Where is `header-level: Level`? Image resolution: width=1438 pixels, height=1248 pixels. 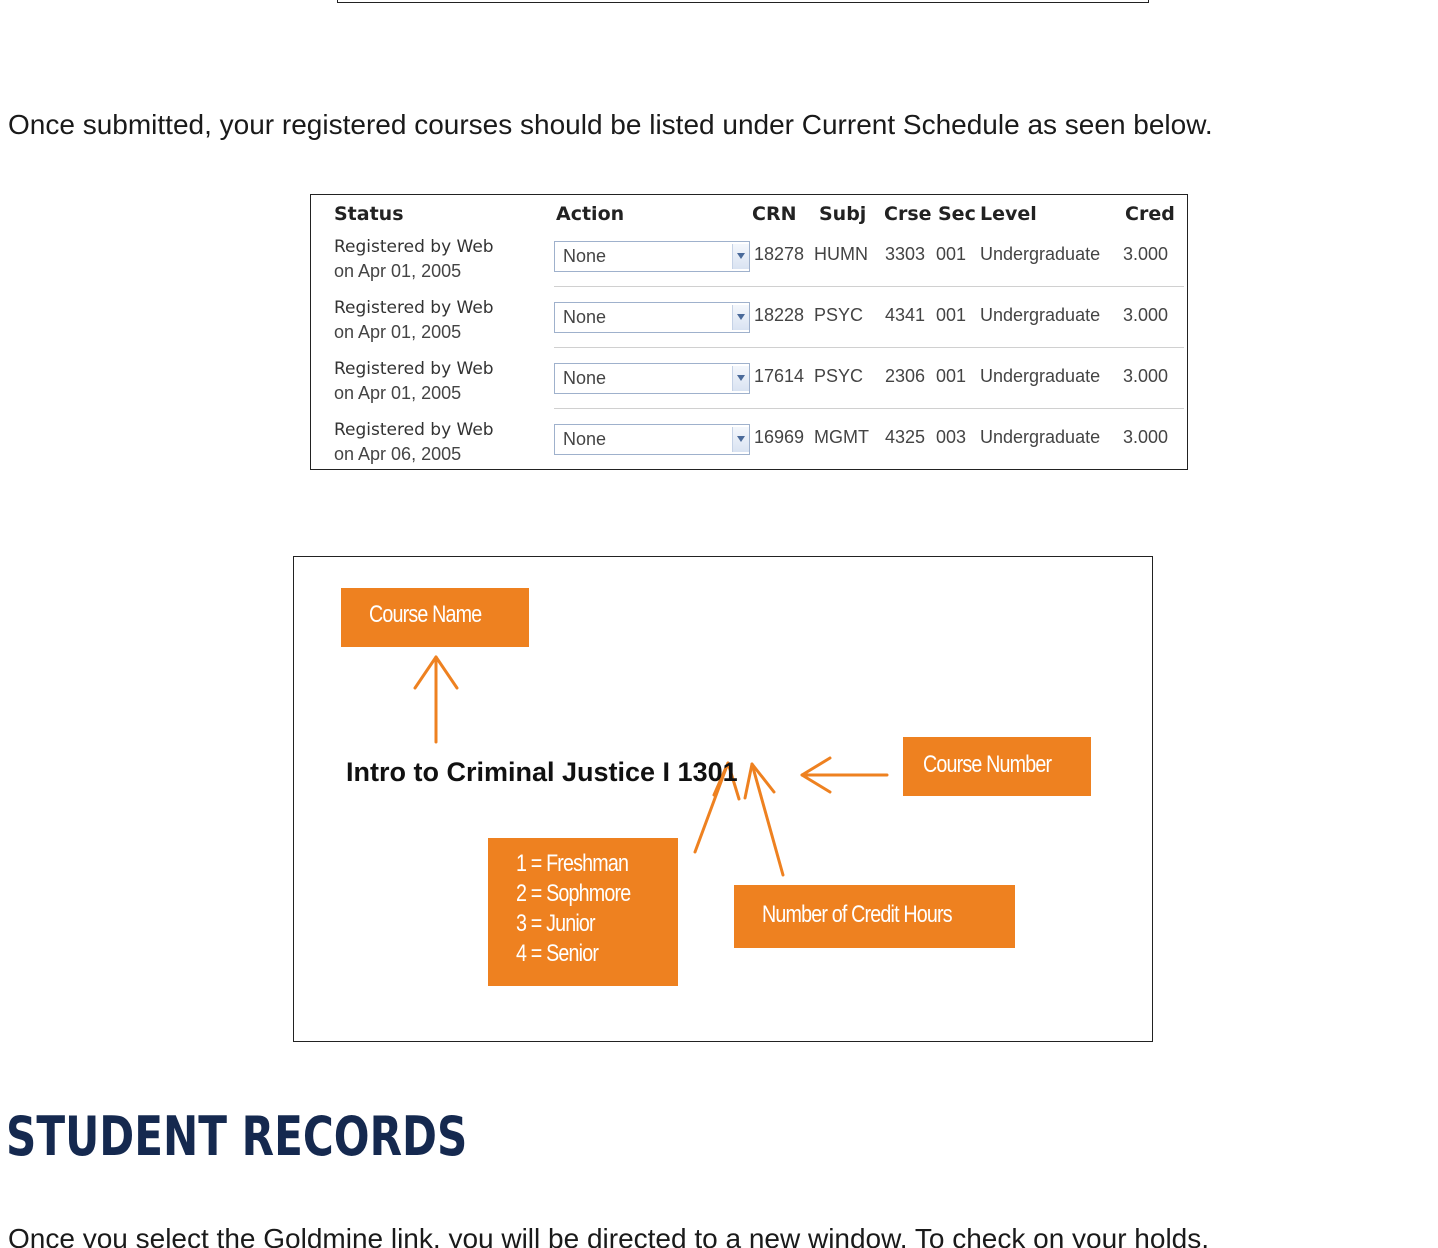 header-level: Level is located at coordinates (1008, 214).